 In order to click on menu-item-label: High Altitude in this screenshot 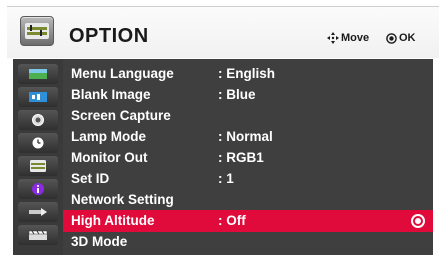, I will do `click(113, 220)`.